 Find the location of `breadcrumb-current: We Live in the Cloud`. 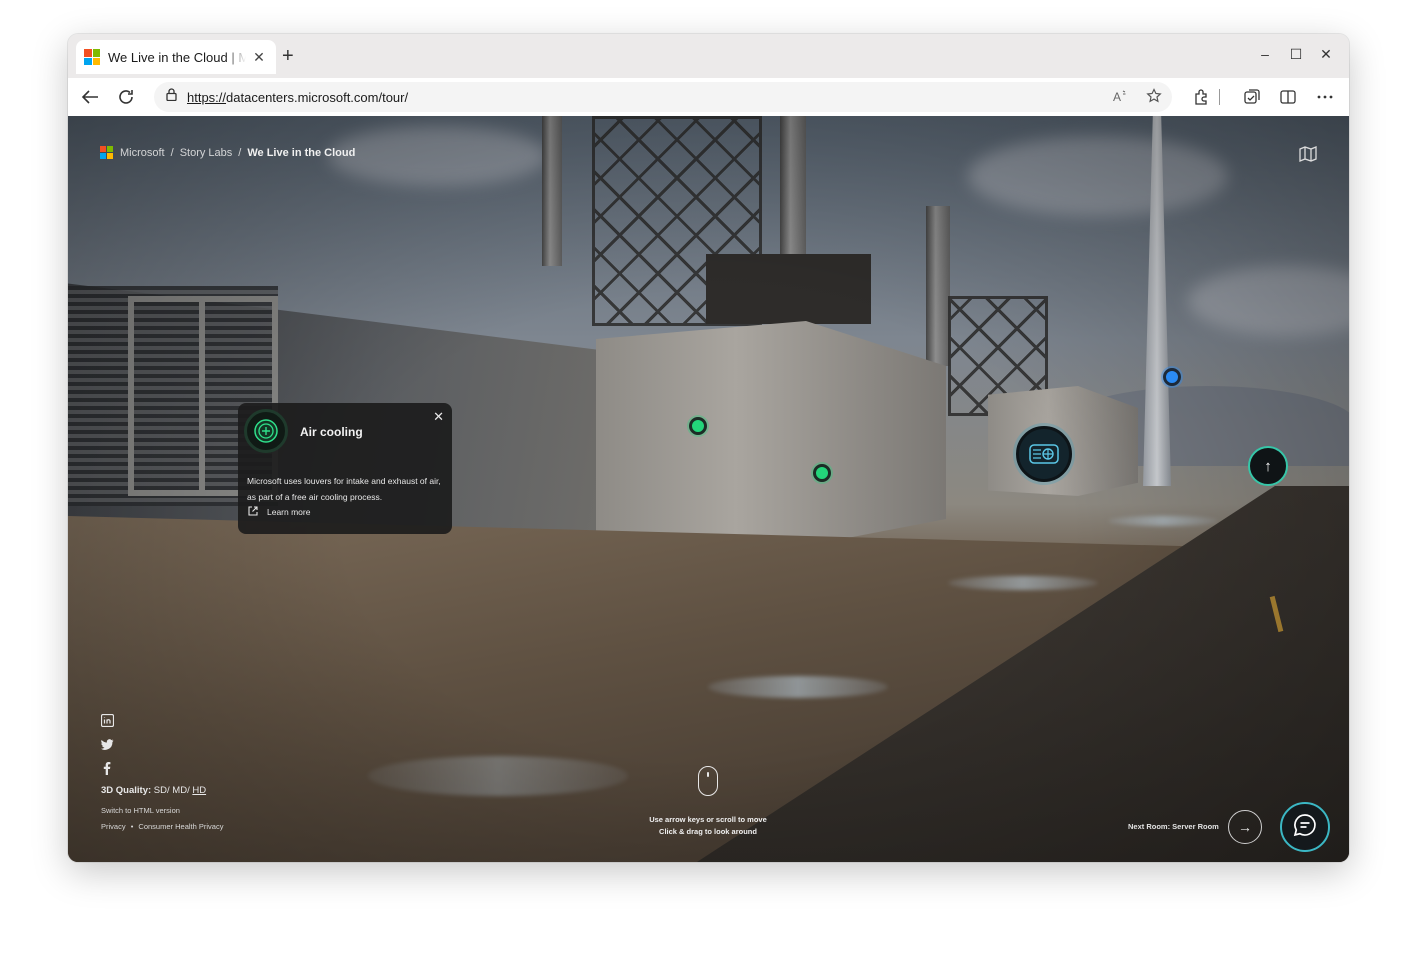

breadcrumb-current: We Live in the Cloud is located at coordinates (301, 153).